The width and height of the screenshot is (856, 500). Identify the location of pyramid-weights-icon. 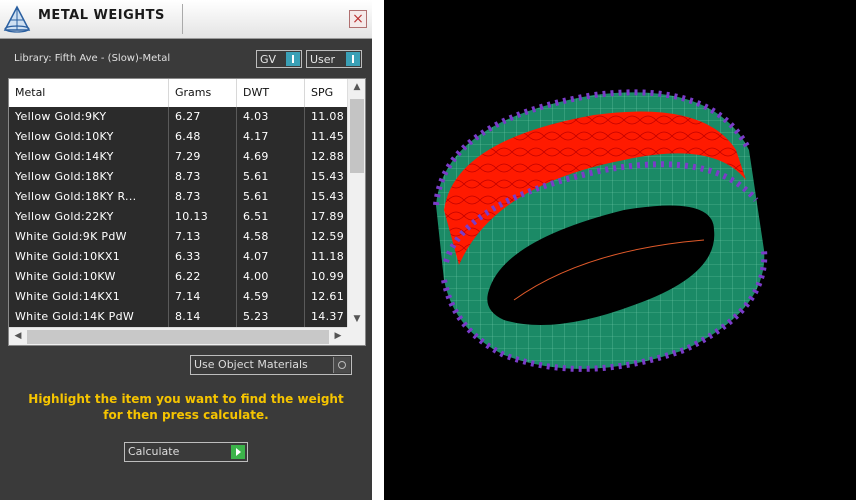
(17, 19).